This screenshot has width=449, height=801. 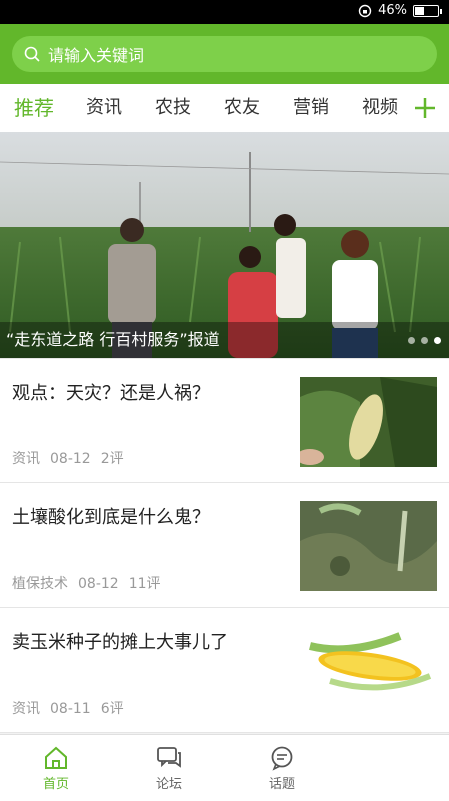 I want to click on nav-home: 首页, so click(x=56, y=768).